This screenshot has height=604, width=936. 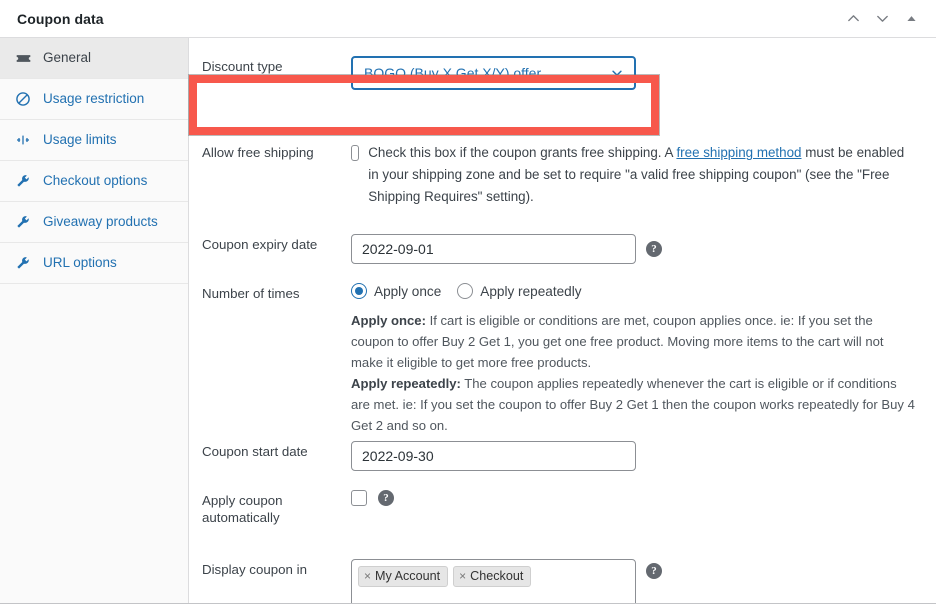 I want to click on token-my-account: × My Account, so click(x=403, y=576).